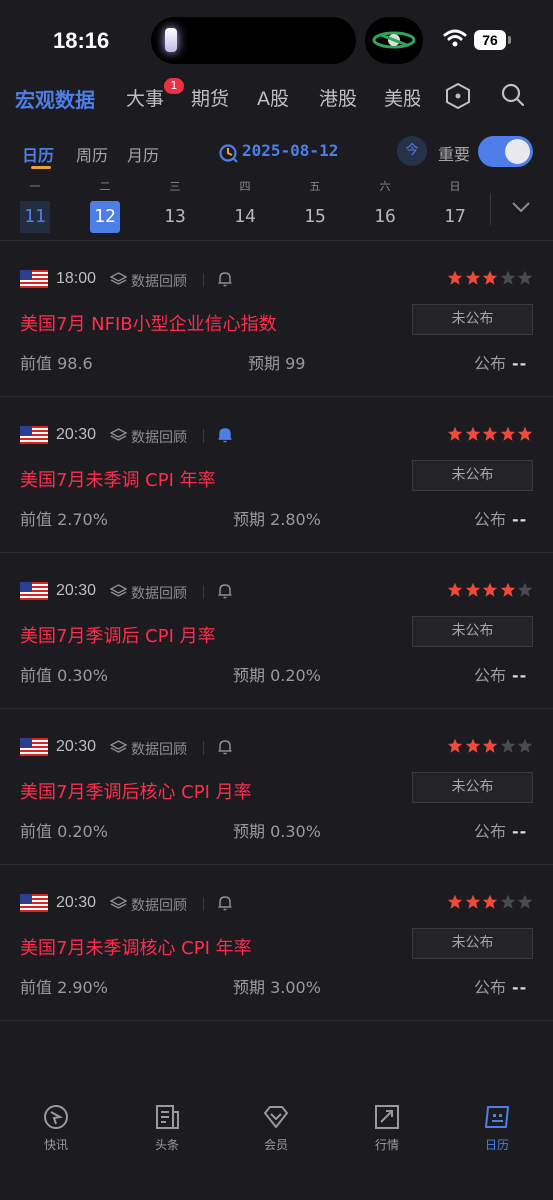 The width and height of the screenshot is (553, 1200). I want to click on day-number: 13, so click(175, 216).